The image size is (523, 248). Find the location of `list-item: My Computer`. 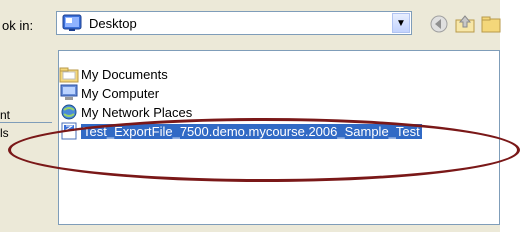

list-item: My Computer is located at coordinates (109, 93).